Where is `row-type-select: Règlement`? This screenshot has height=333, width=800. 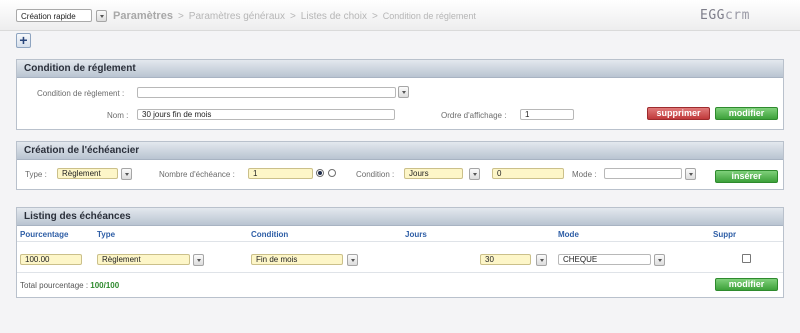
row-type-select: Règlement is located at coordinates (143, 259).